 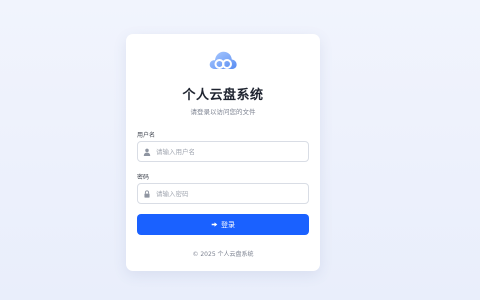 I want to click on cloud-logo-icon, so click(x=223, y=60).